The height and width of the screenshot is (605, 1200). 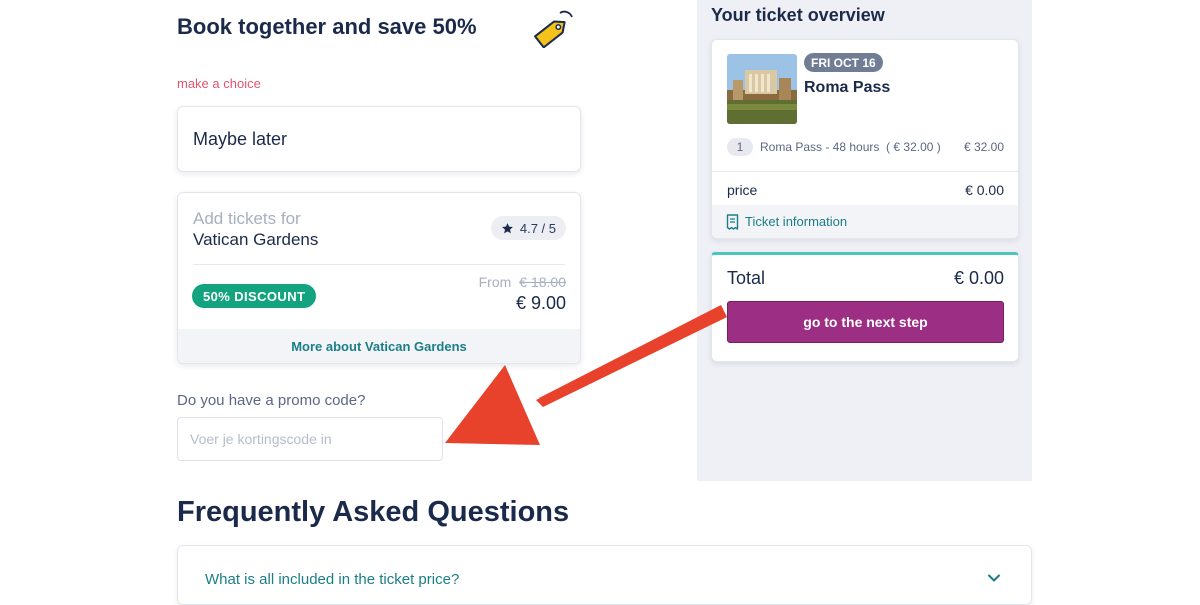 I want to click on maybe-later-option: Maybe later, so click(x=379, y=139).